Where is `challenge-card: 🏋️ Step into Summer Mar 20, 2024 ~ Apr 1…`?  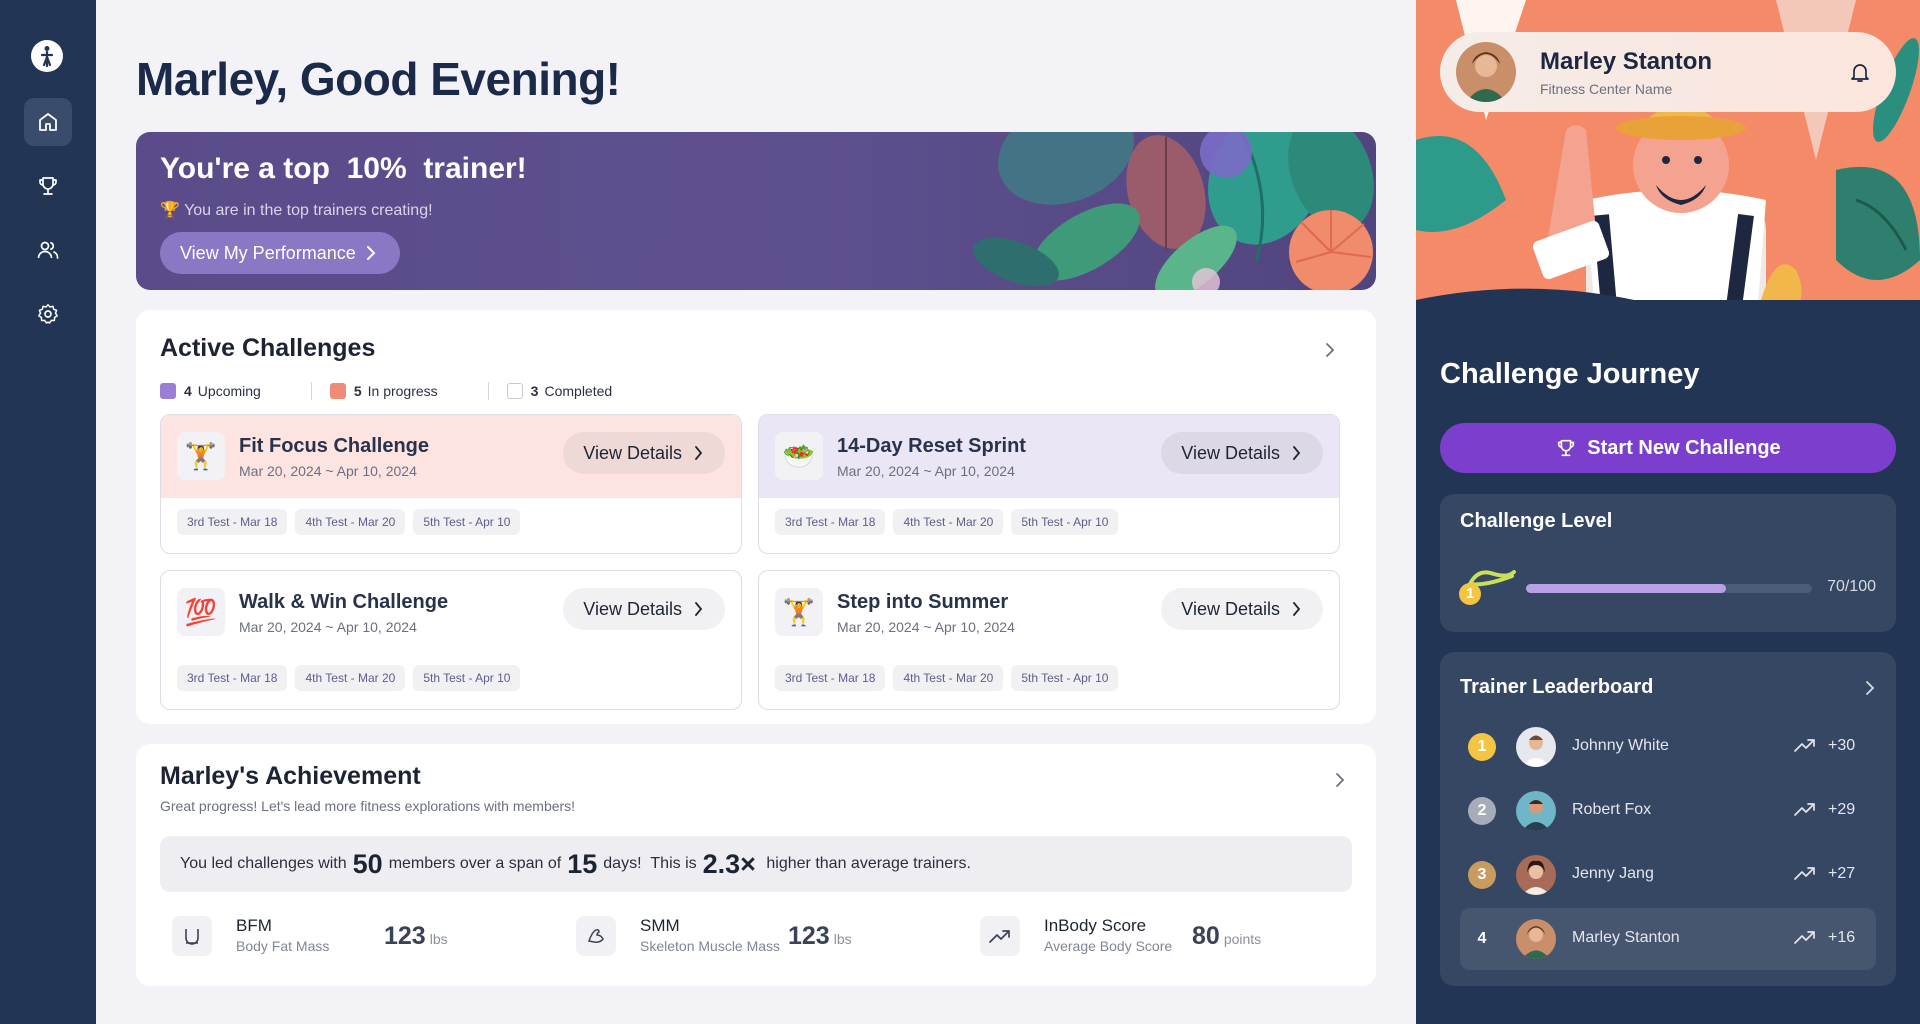
challenge-card: 🏋️ Step into Summer Mar 20, 2024 ~ Apr 1… is located at coordinates (1049, 640).